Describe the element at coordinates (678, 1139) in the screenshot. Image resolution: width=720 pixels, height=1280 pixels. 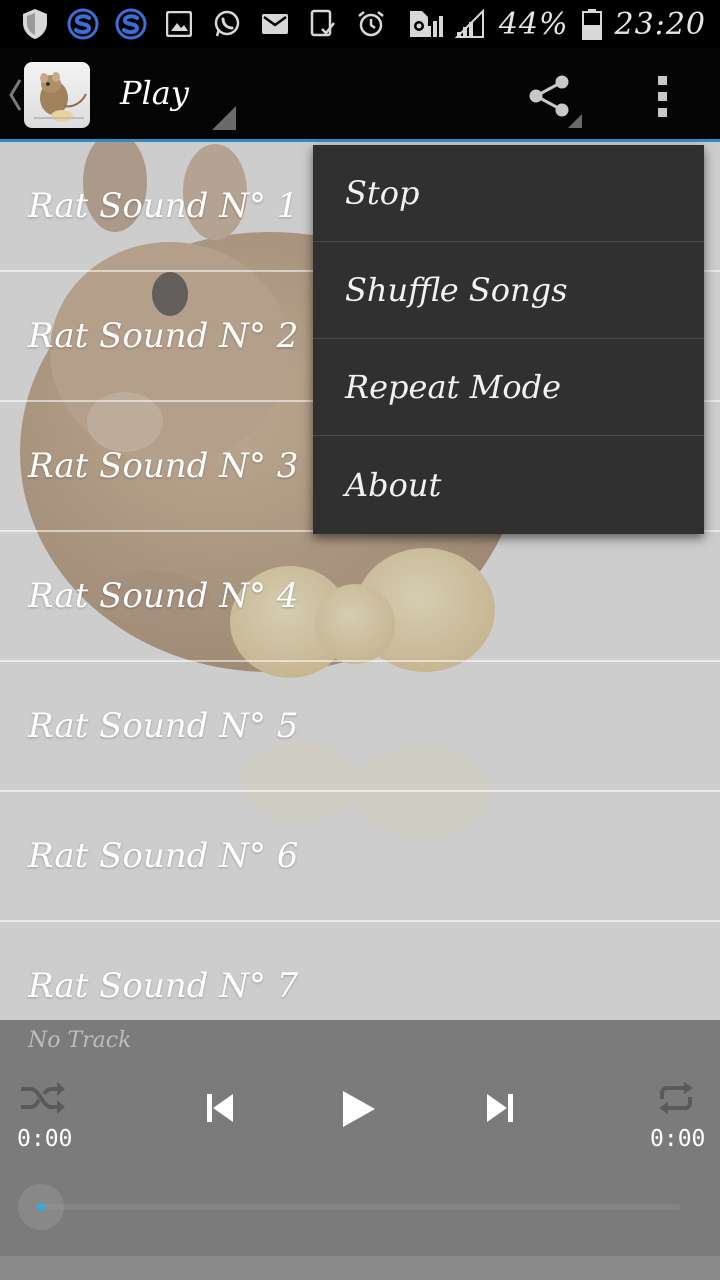
I see `duration-time: 0:00` at that location.